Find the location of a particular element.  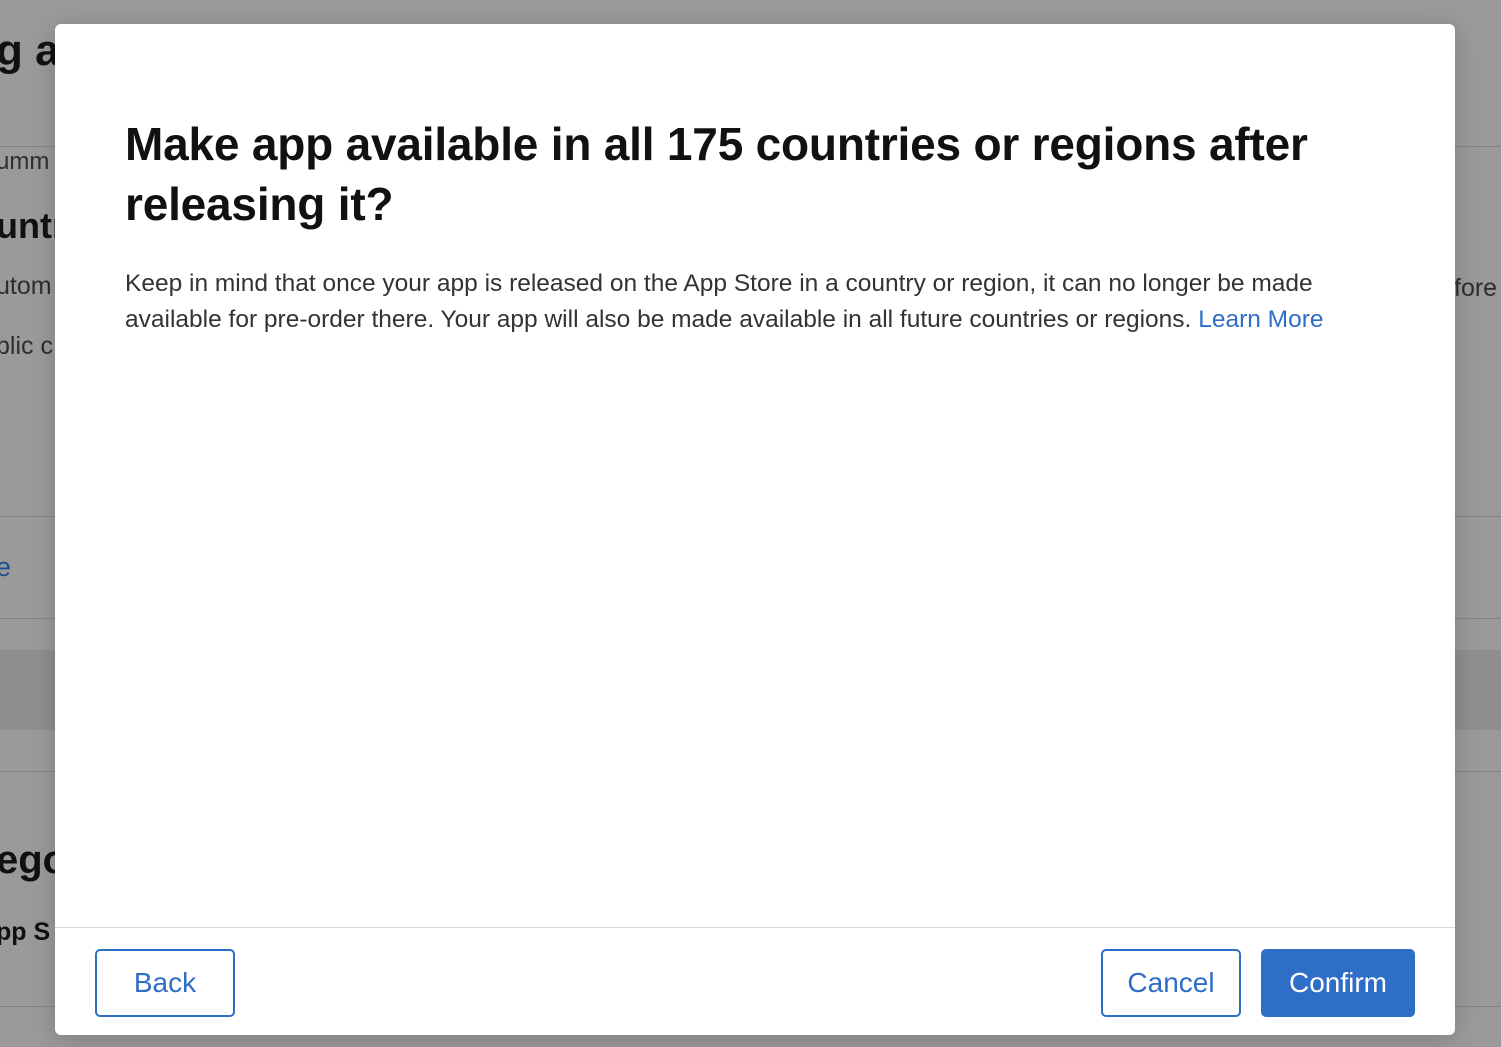

confirm-button: Confirm is located at coordinates (1338, 983).